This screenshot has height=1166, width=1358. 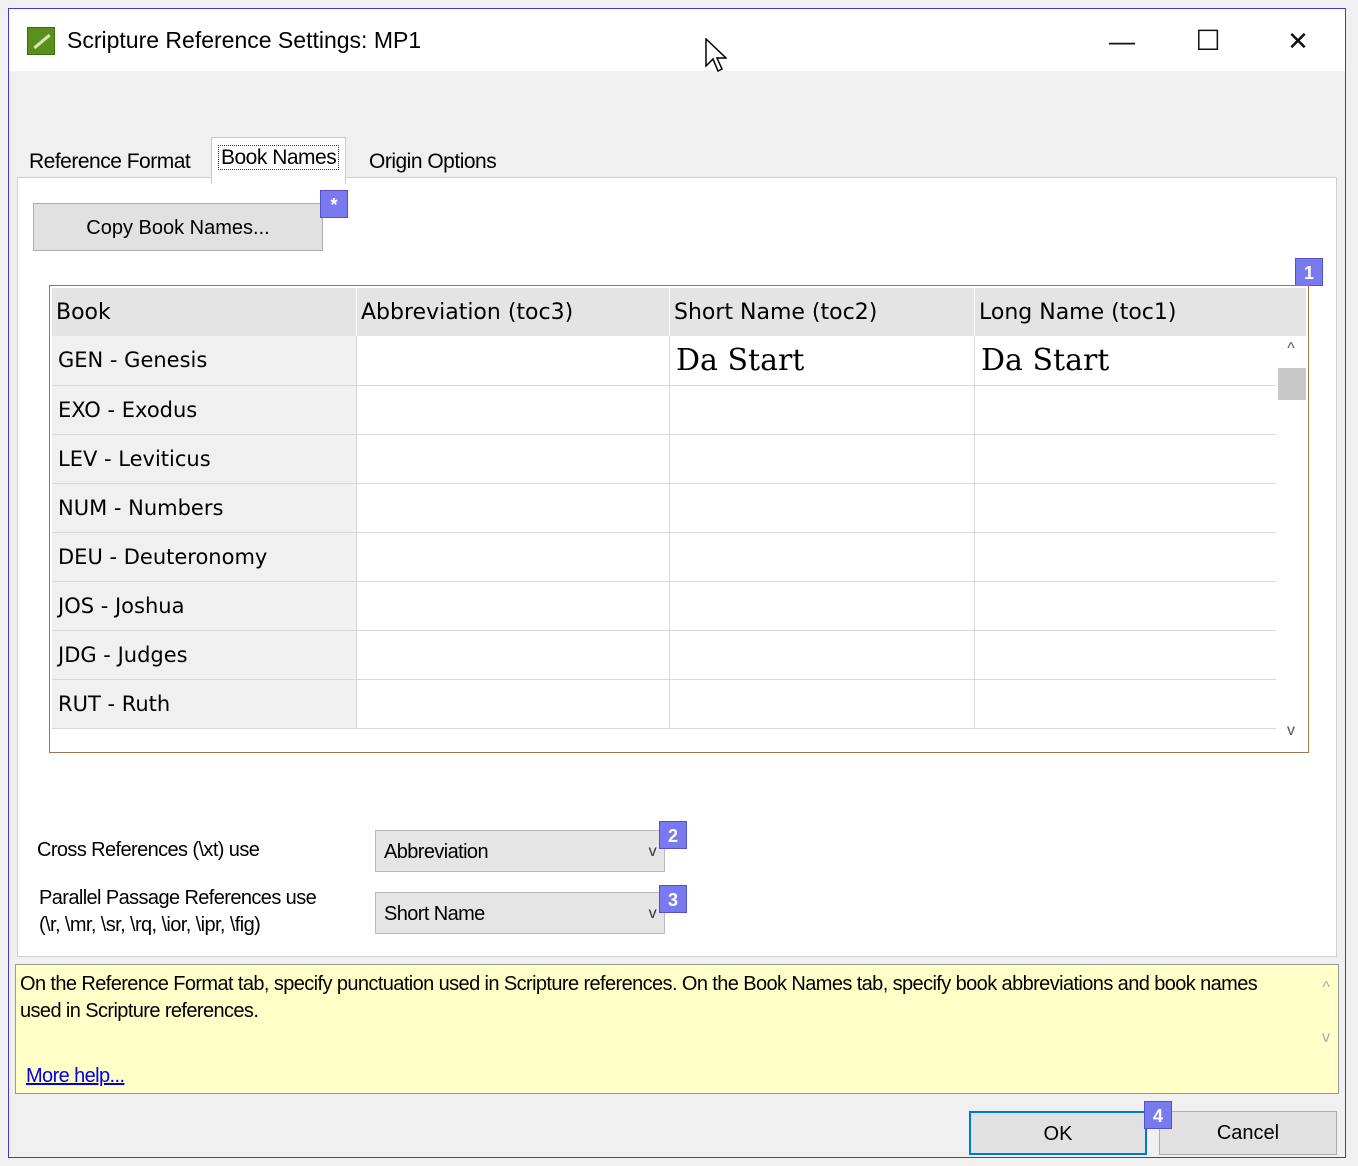 I want to click on header-long-name: Long Name (toc1), so click(x=1127, y=312).